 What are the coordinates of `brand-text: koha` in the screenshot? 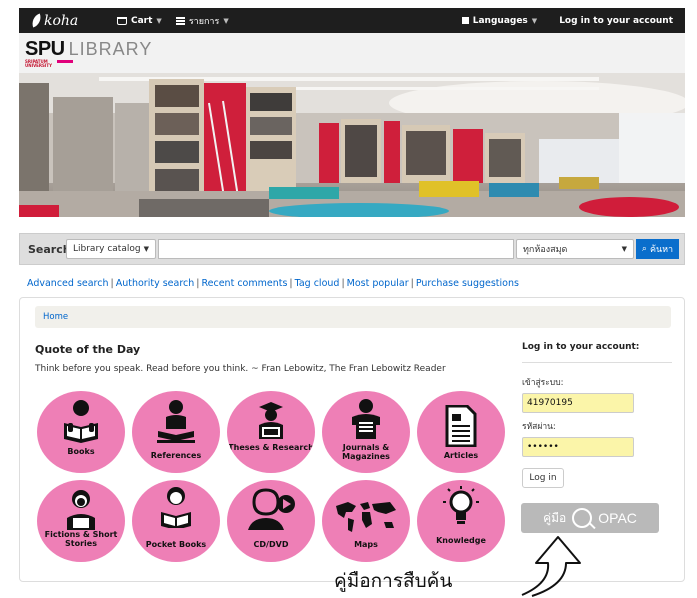 It's located at (61, 20).